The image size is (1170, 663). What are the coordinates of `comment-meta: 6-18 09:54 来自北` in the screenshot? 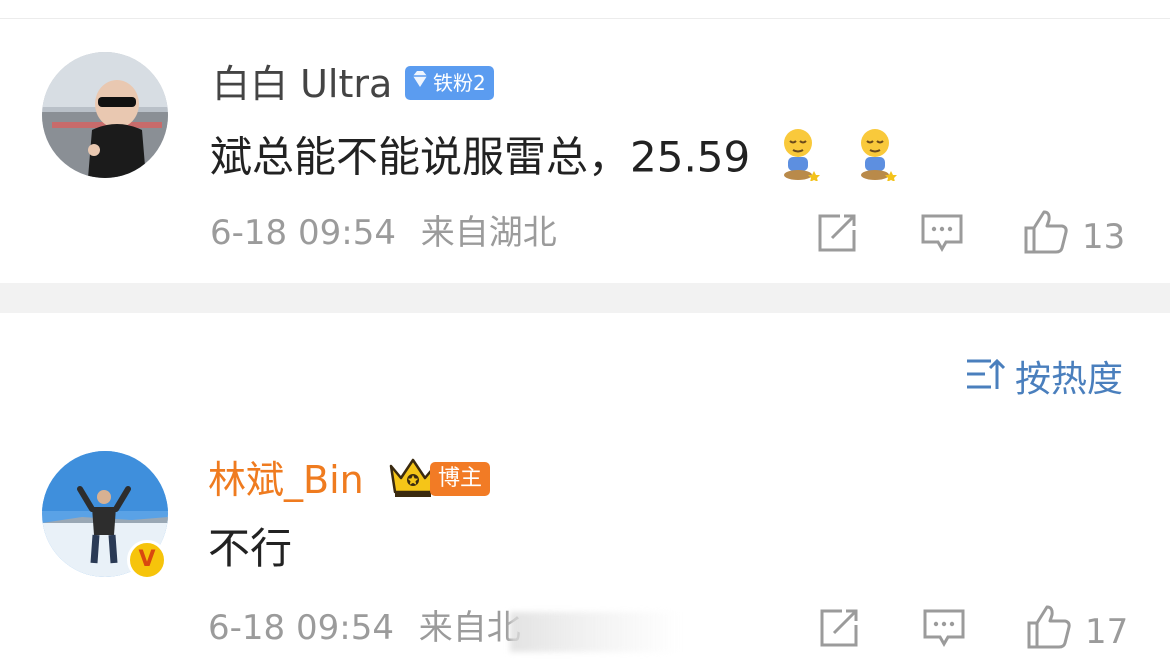 It's located at (364, 628).